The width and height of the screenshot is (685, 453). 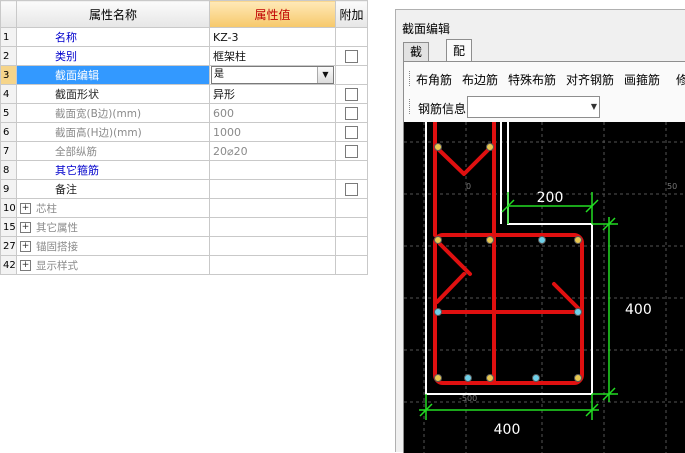 I want to click on property-row: 5 截面宽(B边)(mm) 600, so click(x=184, y=113).